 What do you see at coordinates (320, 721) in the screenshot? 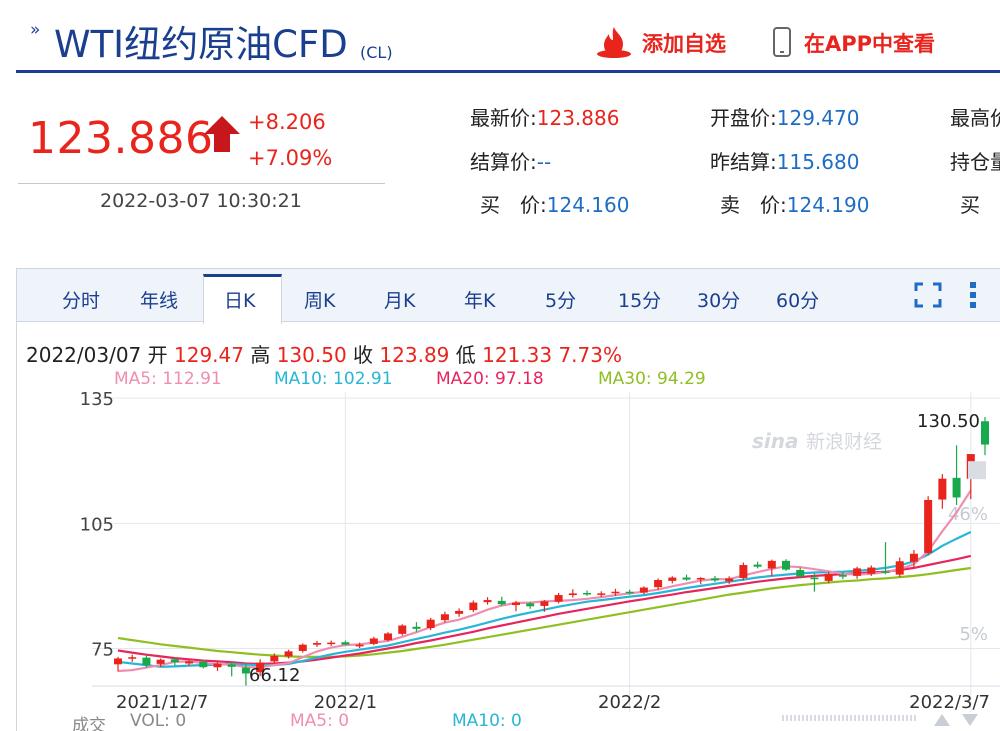
I see `volume-ma5-legend: MA5: 0` at bounding box center [320, 721].